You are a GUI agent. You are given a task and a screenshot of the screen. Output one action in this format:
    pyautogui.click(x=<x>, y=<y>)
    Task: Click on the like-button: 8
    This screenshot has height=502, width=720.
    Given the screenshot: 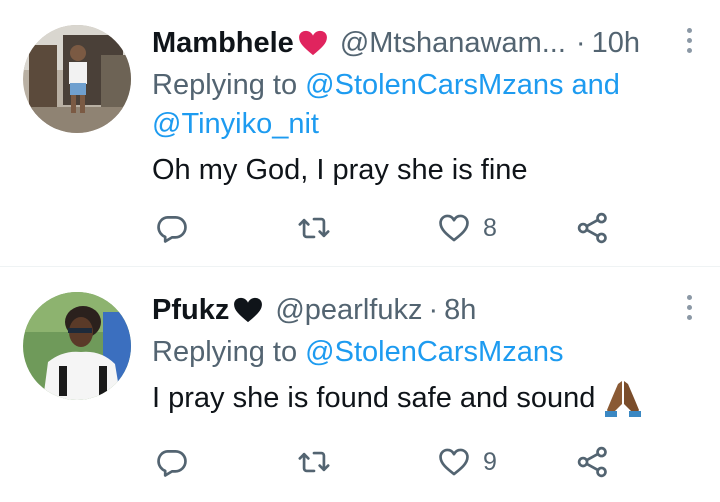 What is the action you would take?
    pyautogui.click(x=467, y=228)
    